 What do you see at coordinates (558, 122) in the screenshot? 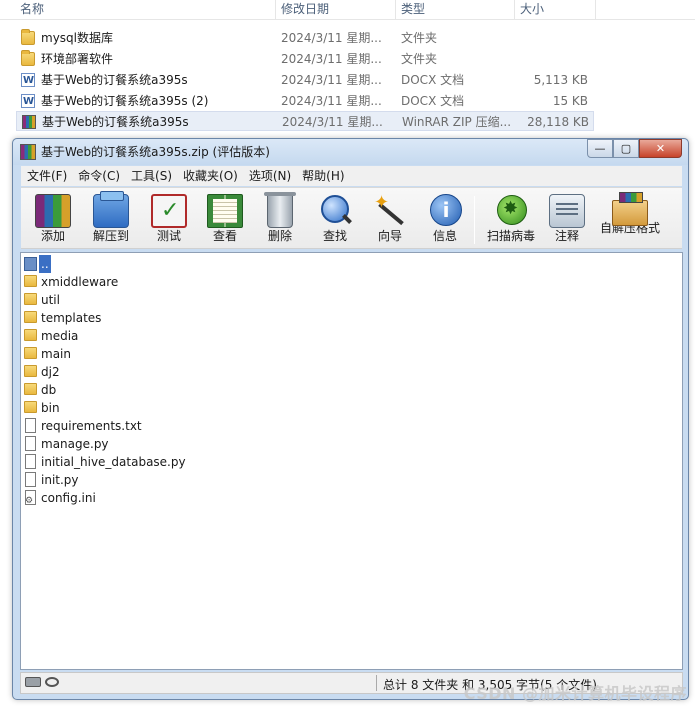
I see `file-size: 28,118 KB` at bounding box center [558, 122].